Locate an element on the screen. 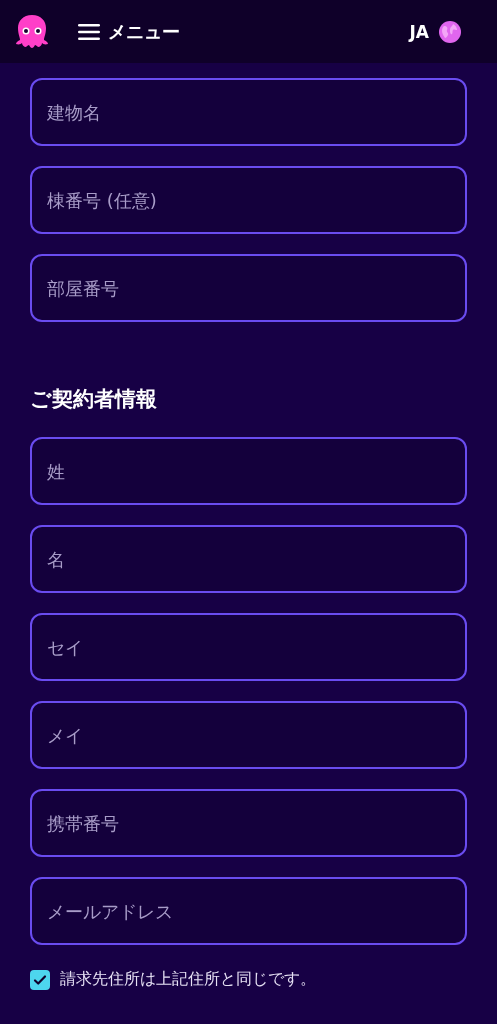  input-field: 姓 is located at coordinates (248, 471).